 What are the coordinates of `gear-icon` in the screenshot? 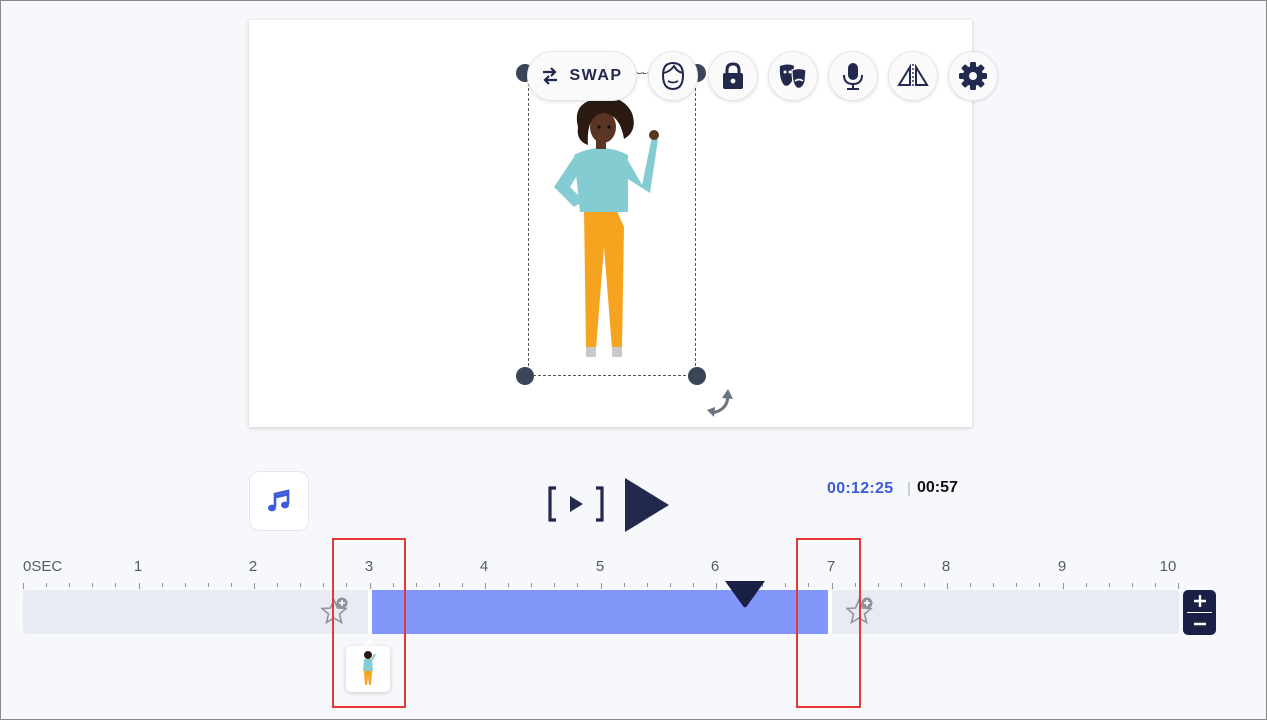 It's located at (973, 76).